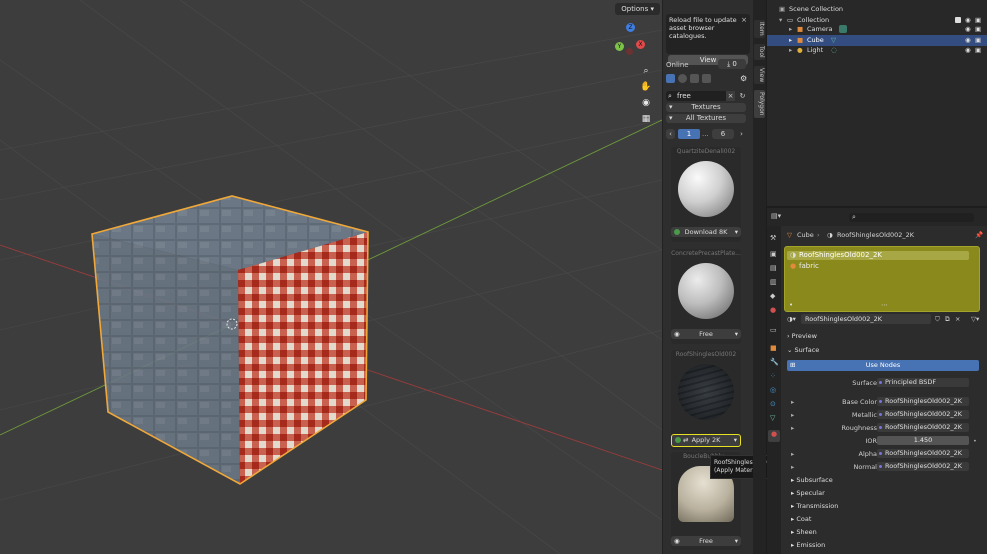 This screenshot has width=987, height=554. I want to click on category-dropdown: ▾ Textures, so click(706, 107).